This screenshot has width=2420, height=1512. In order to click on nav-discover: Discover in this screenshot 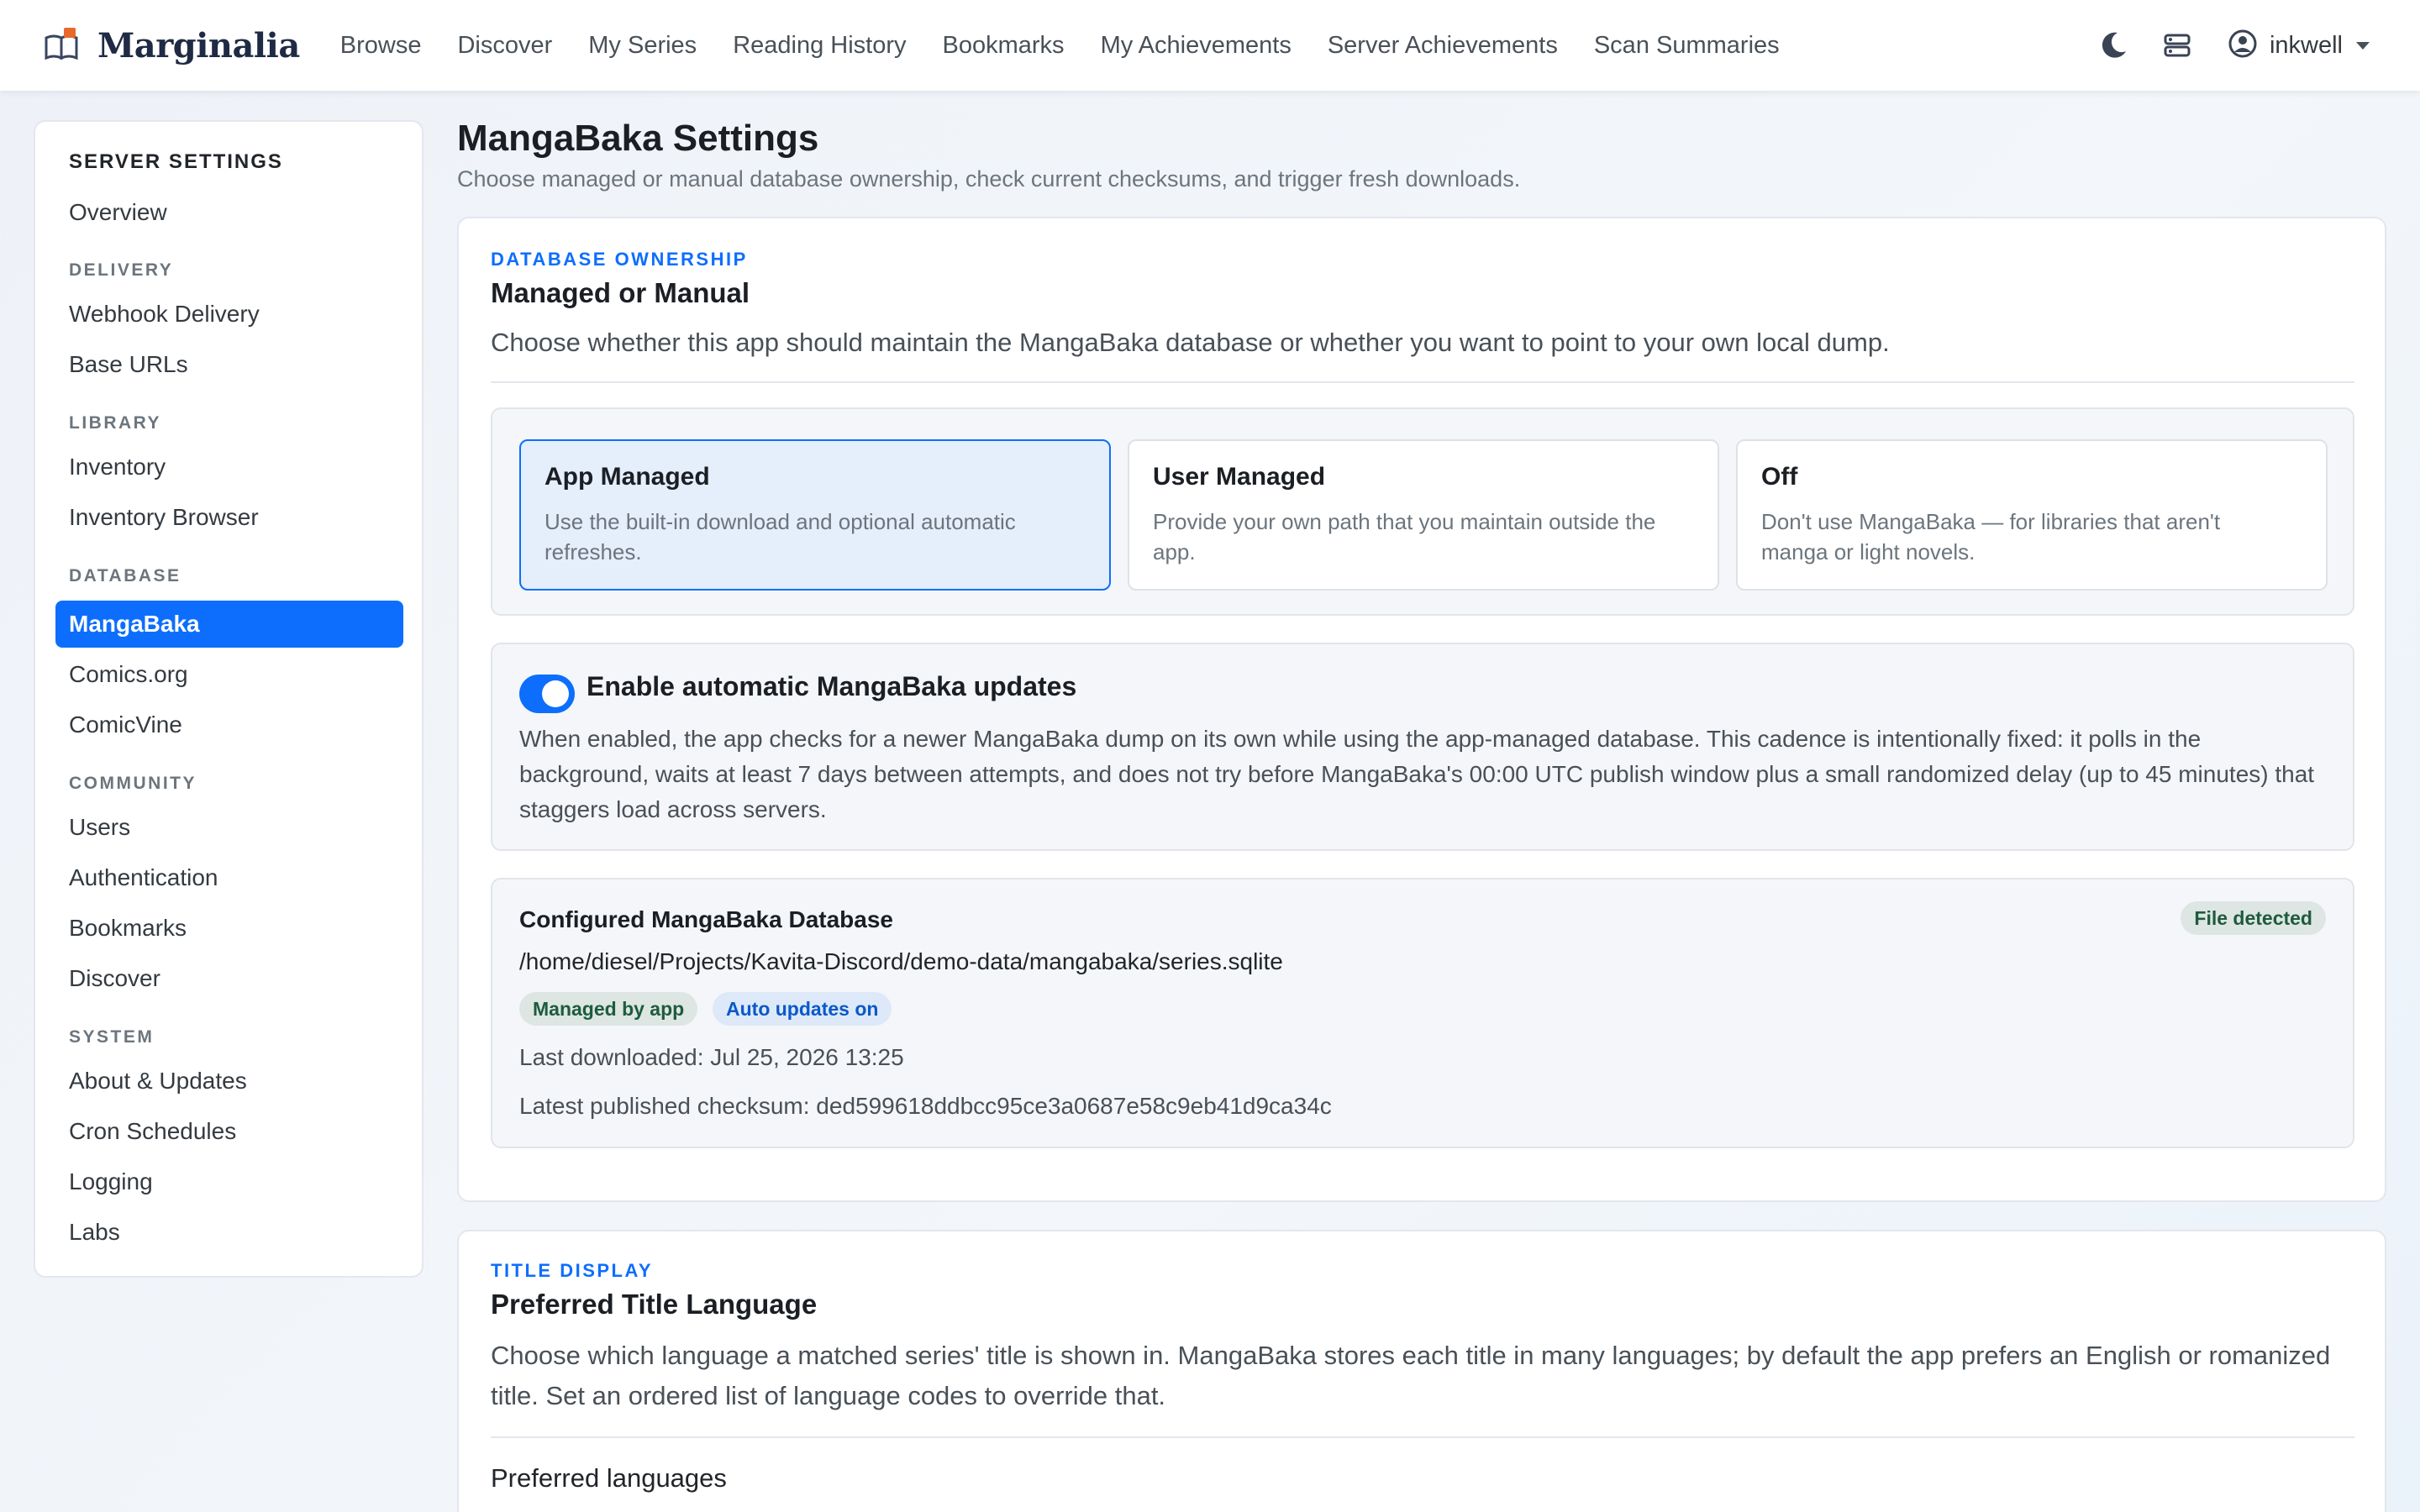, I will do `click(505, 46)`.